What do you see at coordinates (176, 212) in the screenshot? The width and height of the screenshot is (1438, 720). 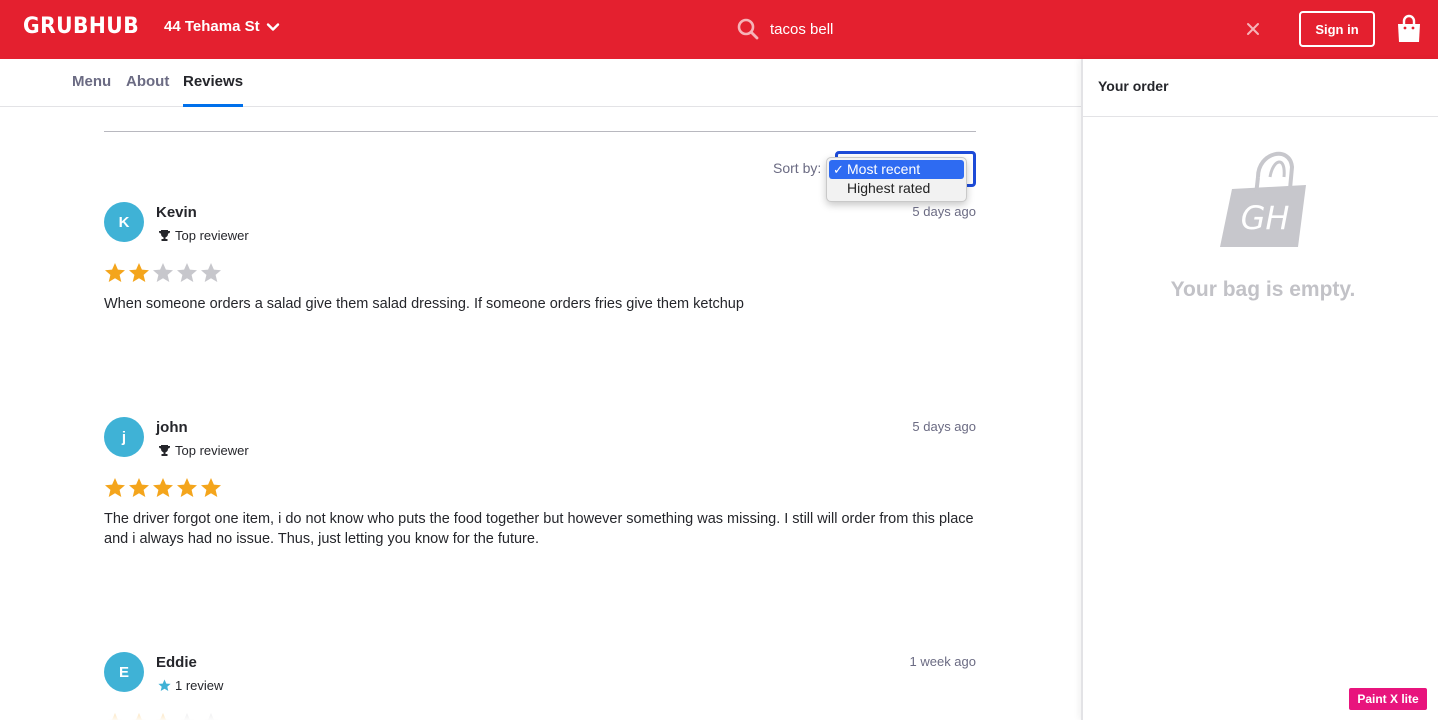 I see `reviewer-name: Kevin` at bounding box center [176, 212].